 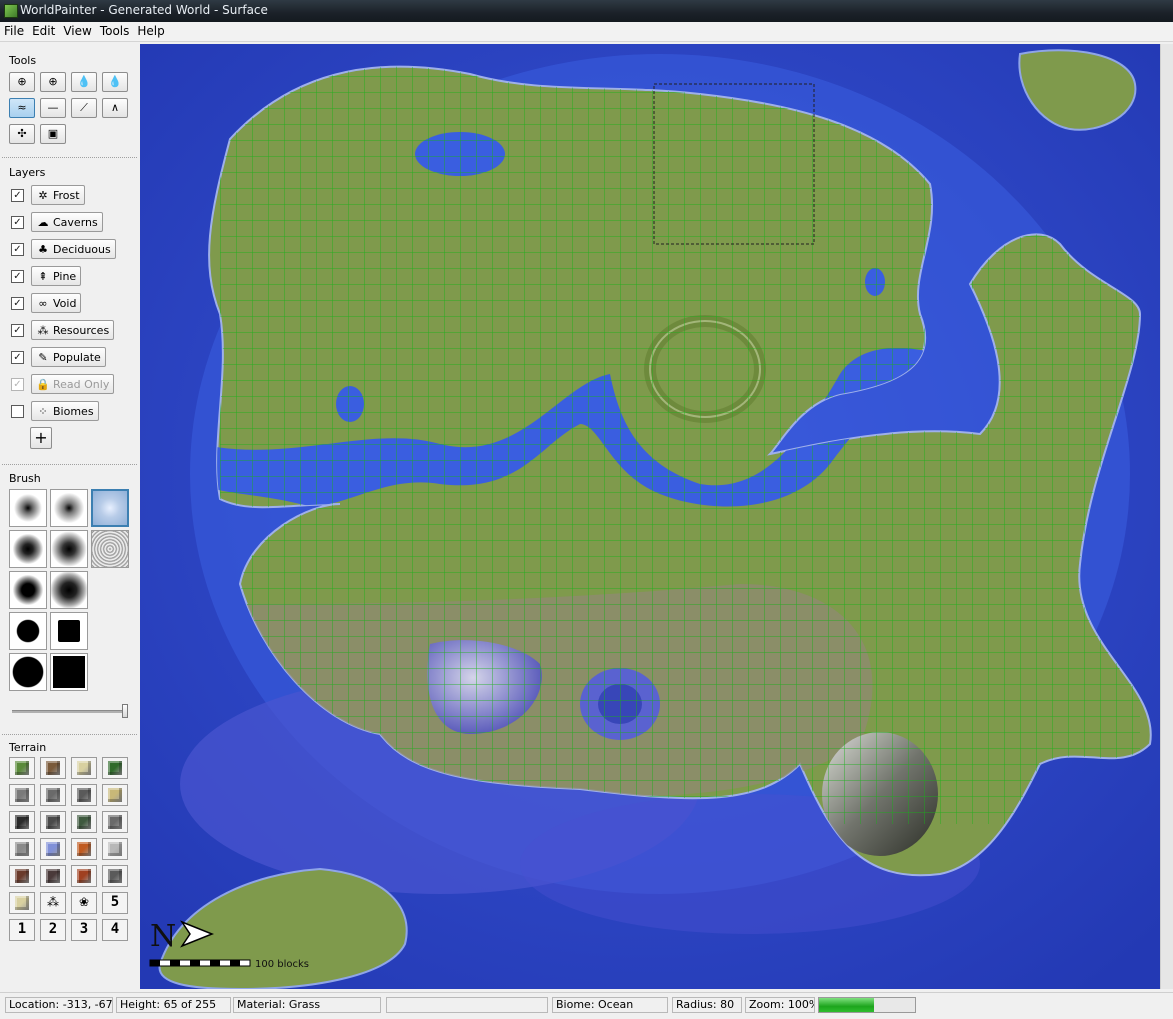 What do you see at coordinates (14, 30) in the screenshot?
I see `menu-file: File` at bounding box center [14, 30].